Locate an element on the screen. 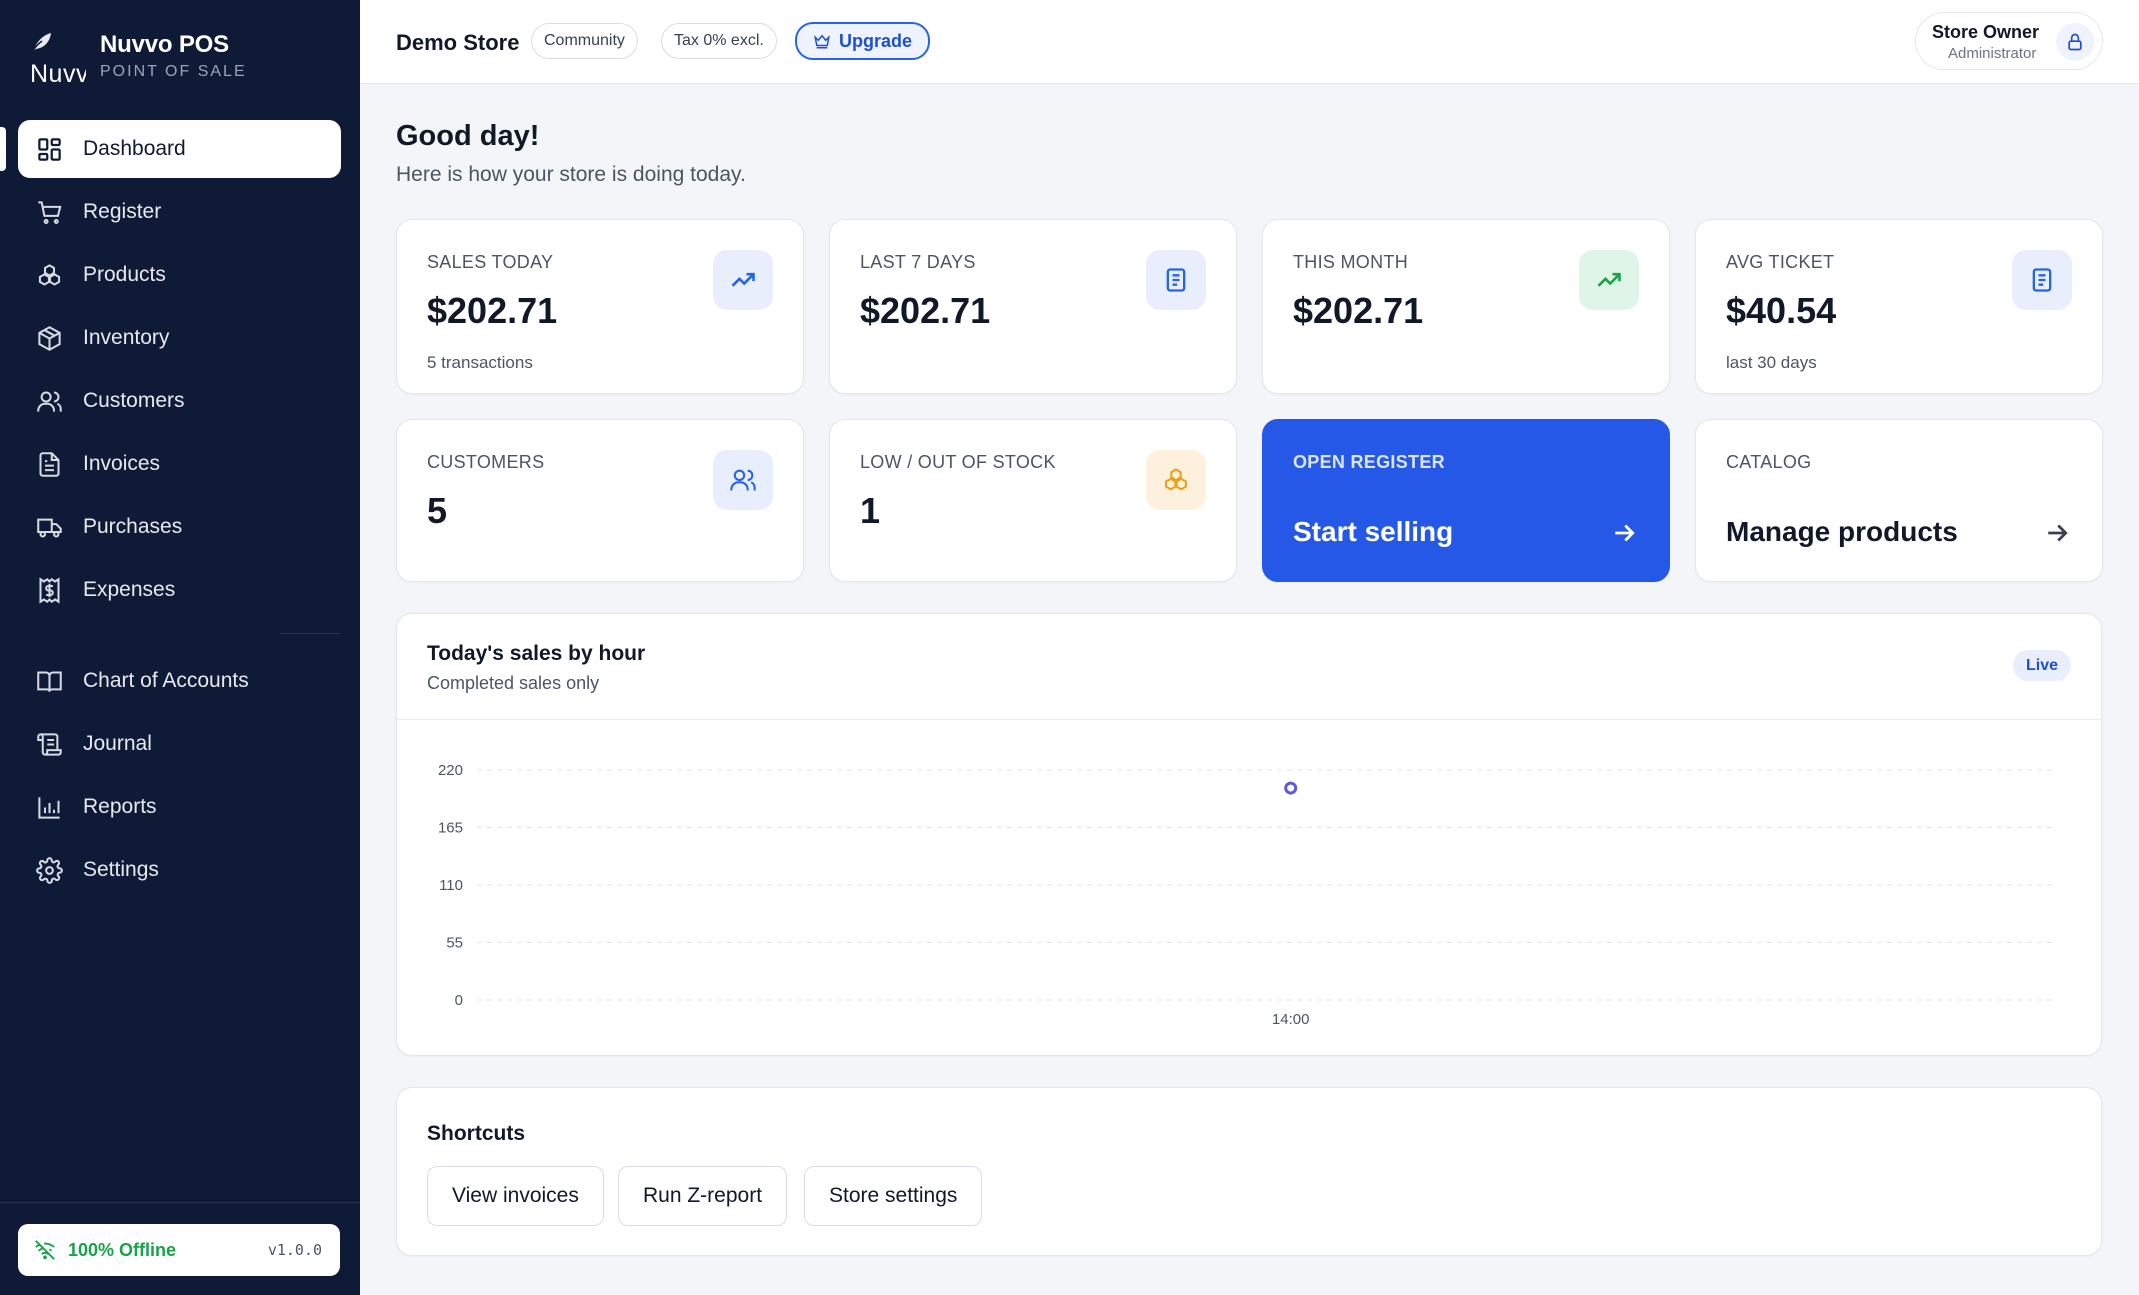 Image resolution: width=2139 pixels, height=1295 pixels. cart-icon is located at coordinates (50, 212).